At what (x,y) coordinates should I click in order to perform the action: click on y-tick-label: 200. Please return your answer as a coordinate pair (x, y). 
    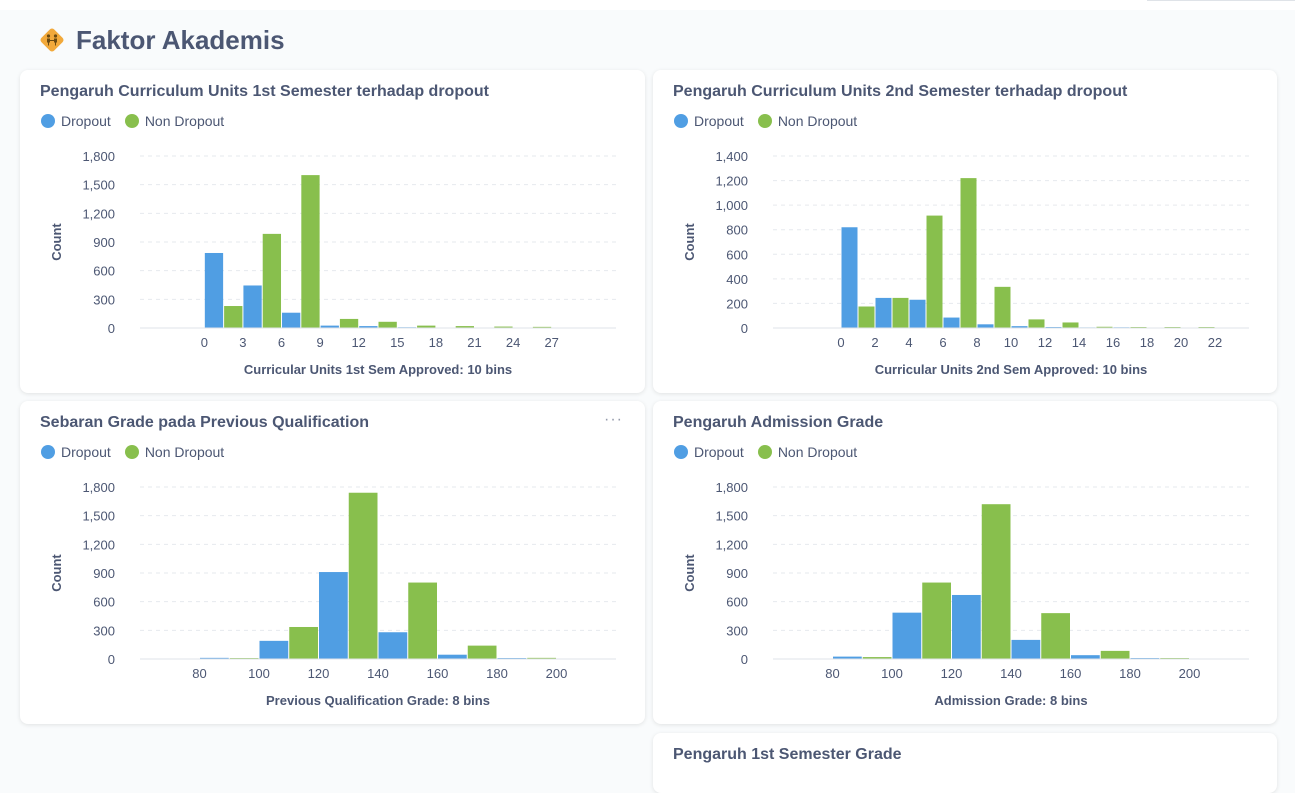
    Looking at the image, I should click on (737, 303).